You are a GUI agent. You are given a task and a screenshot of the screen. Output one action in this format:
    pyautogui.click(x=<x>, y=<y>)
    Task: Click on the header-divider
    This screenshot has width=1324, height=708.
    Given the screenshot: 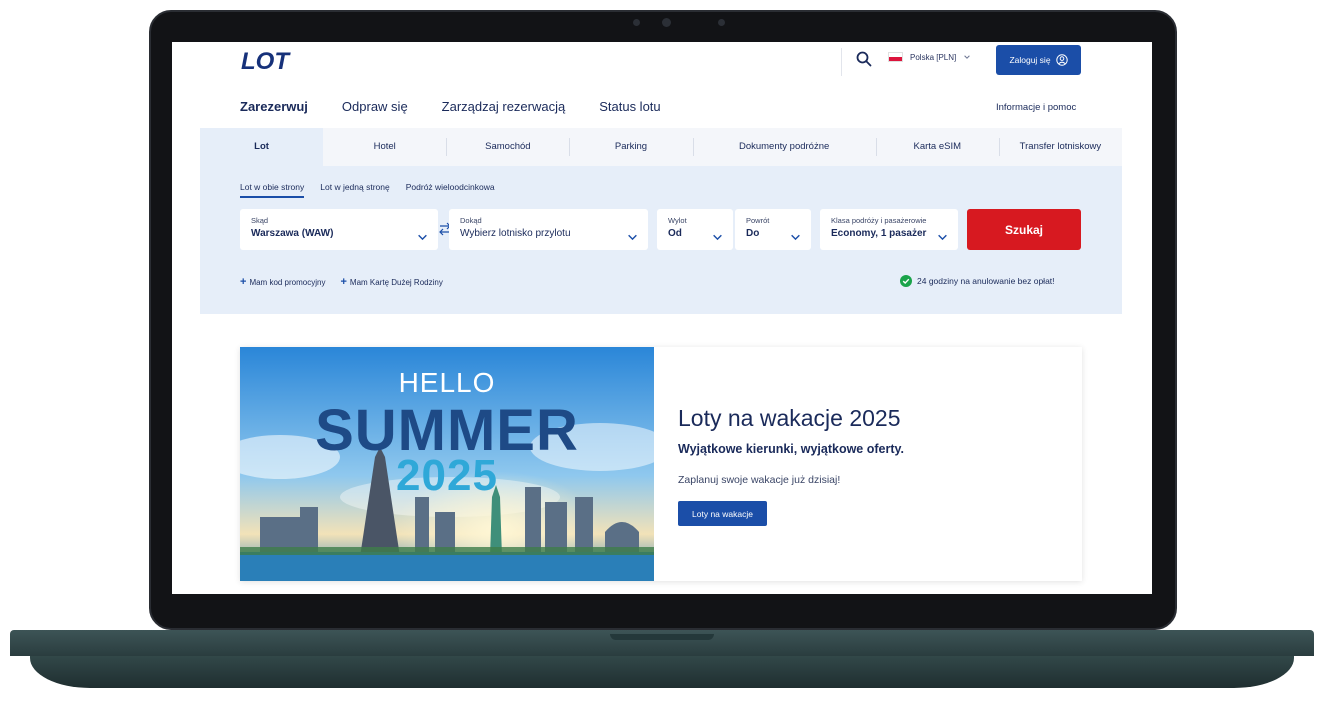 What is the action you would take?
    pyautogui.click(x=841, y=62)
    